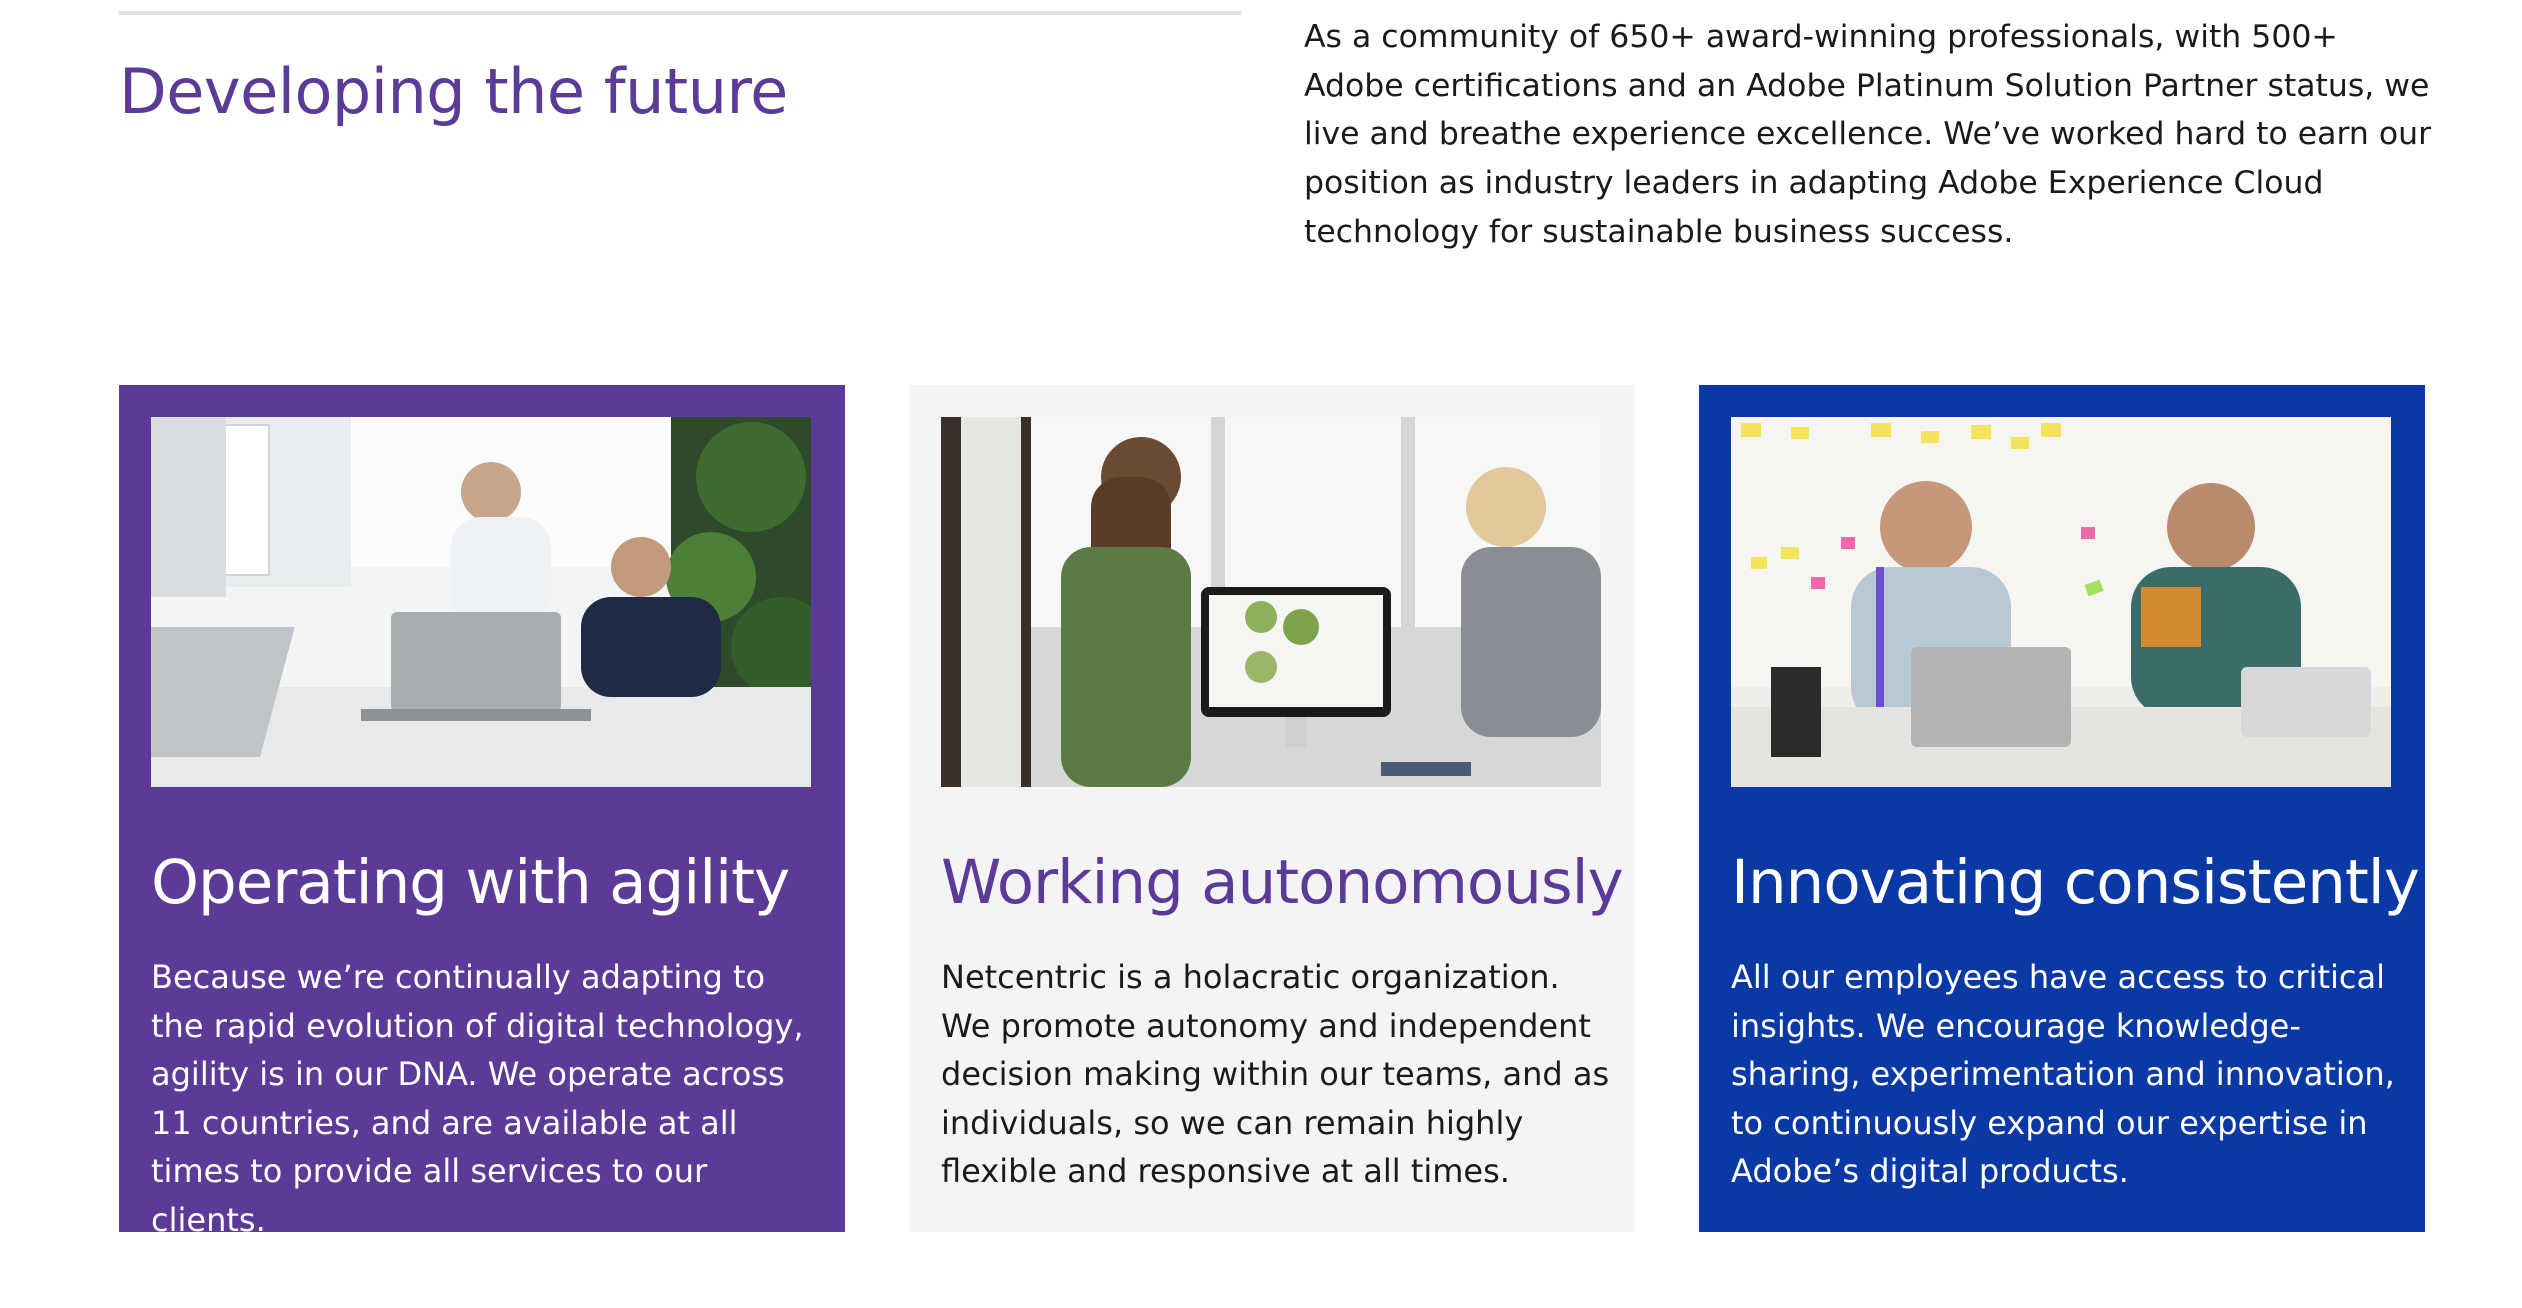  Describe the element at coordinates (1282, 882) in the screenshot. I see `card-title: Working autonomously` at that location.